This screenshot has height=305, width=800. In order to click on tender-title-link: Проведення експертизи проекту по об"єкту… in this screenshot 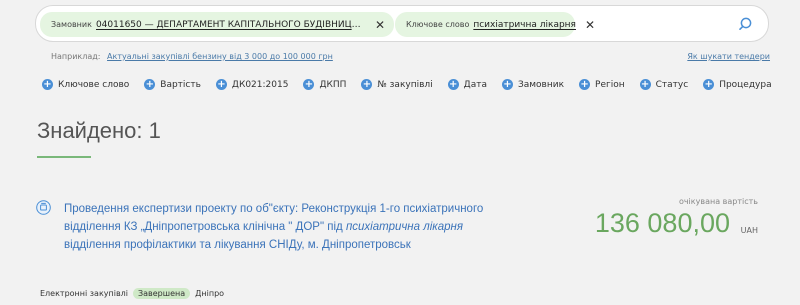, I will do `click(284, 227)`.